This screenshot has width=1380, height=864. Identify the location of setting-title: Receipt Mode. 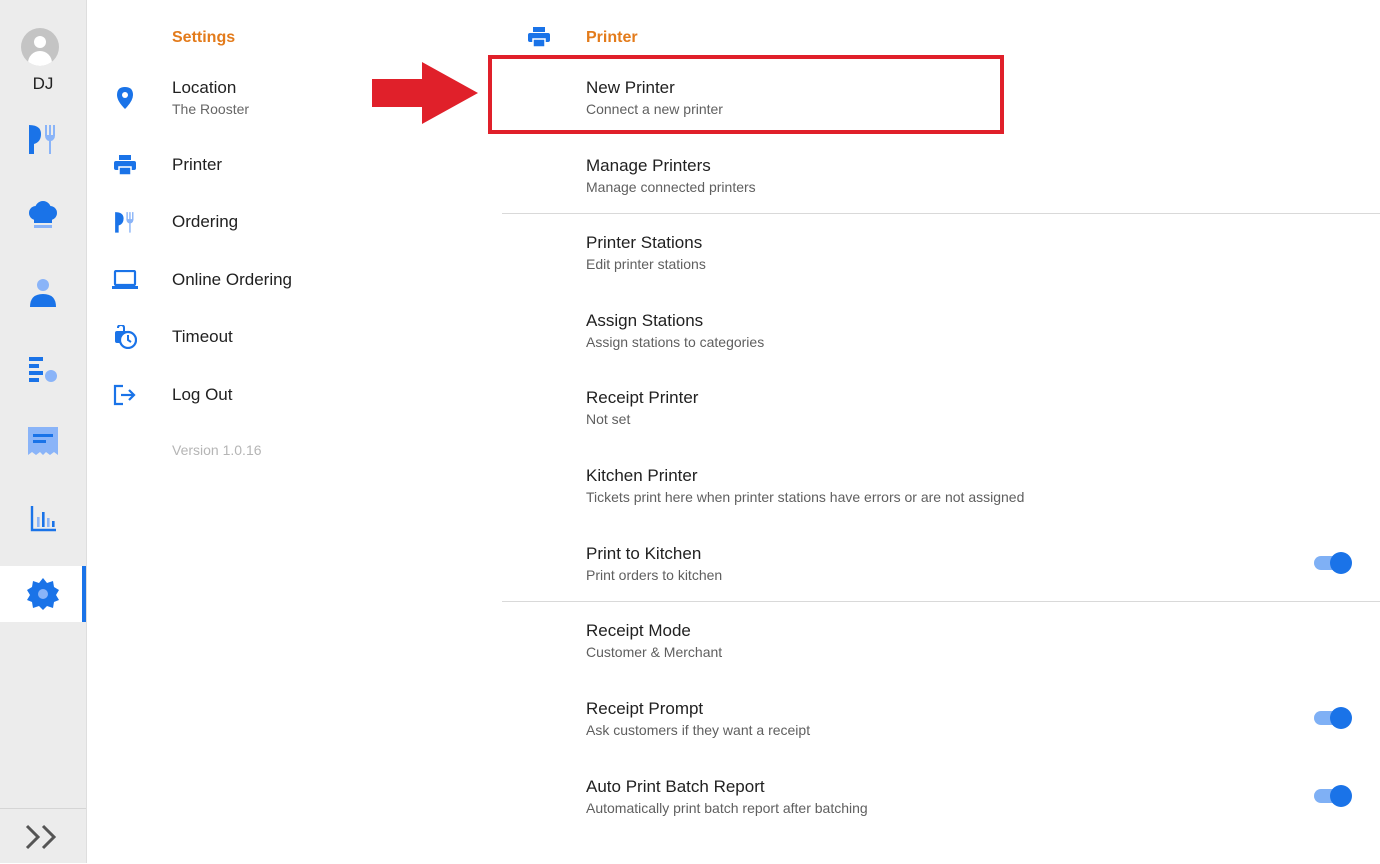
(638, 630).